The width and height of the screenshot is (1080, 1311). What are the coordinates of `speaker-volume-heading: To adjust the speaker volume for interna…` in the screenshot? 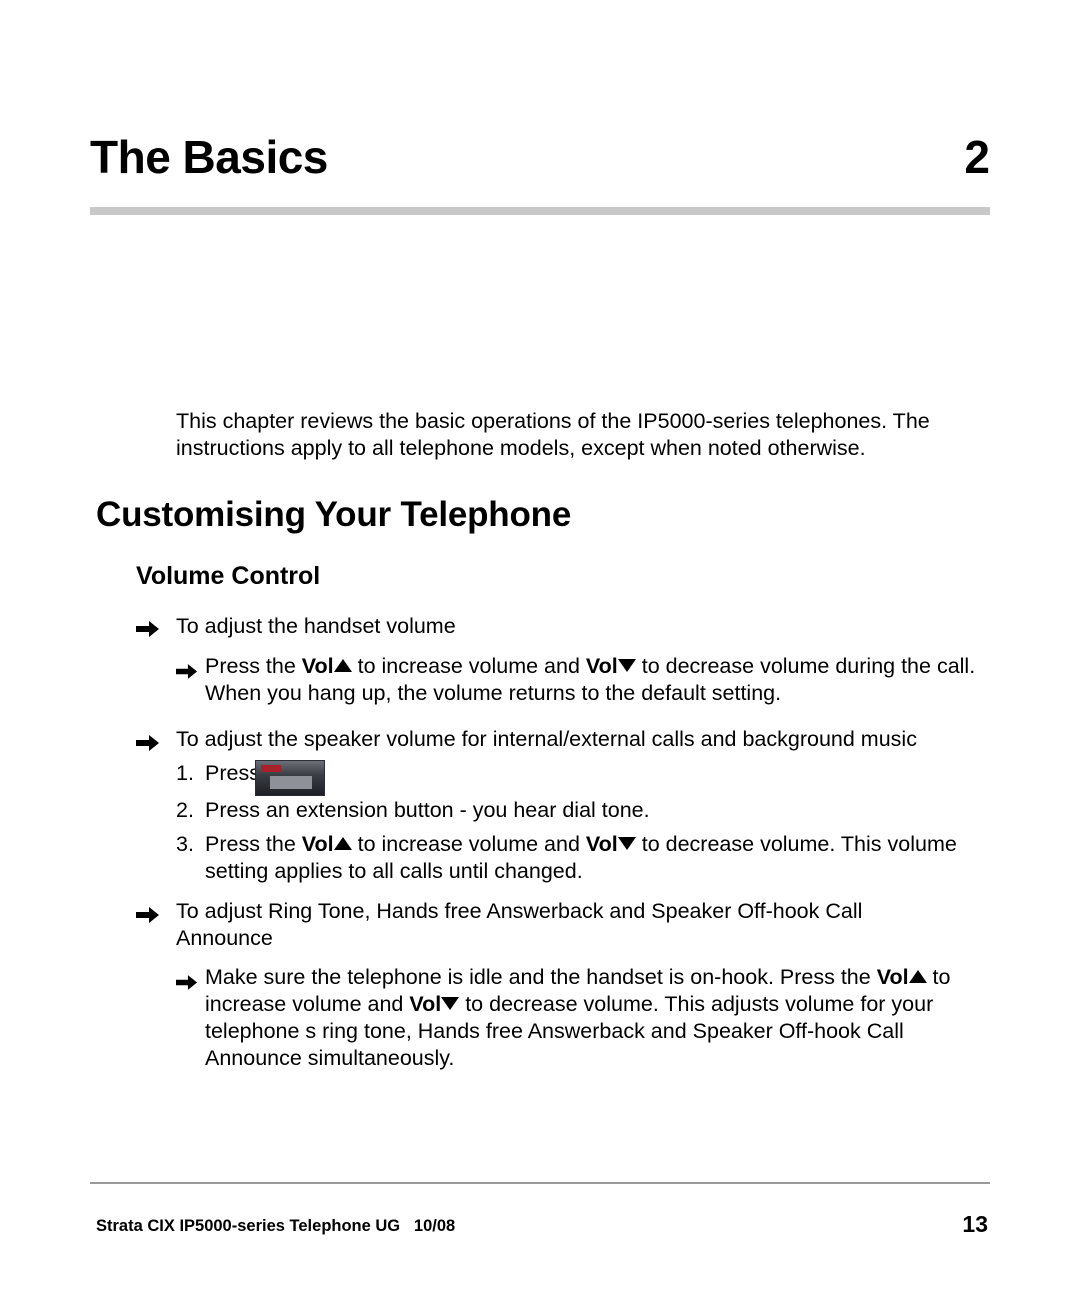 It's located at (546, 739).